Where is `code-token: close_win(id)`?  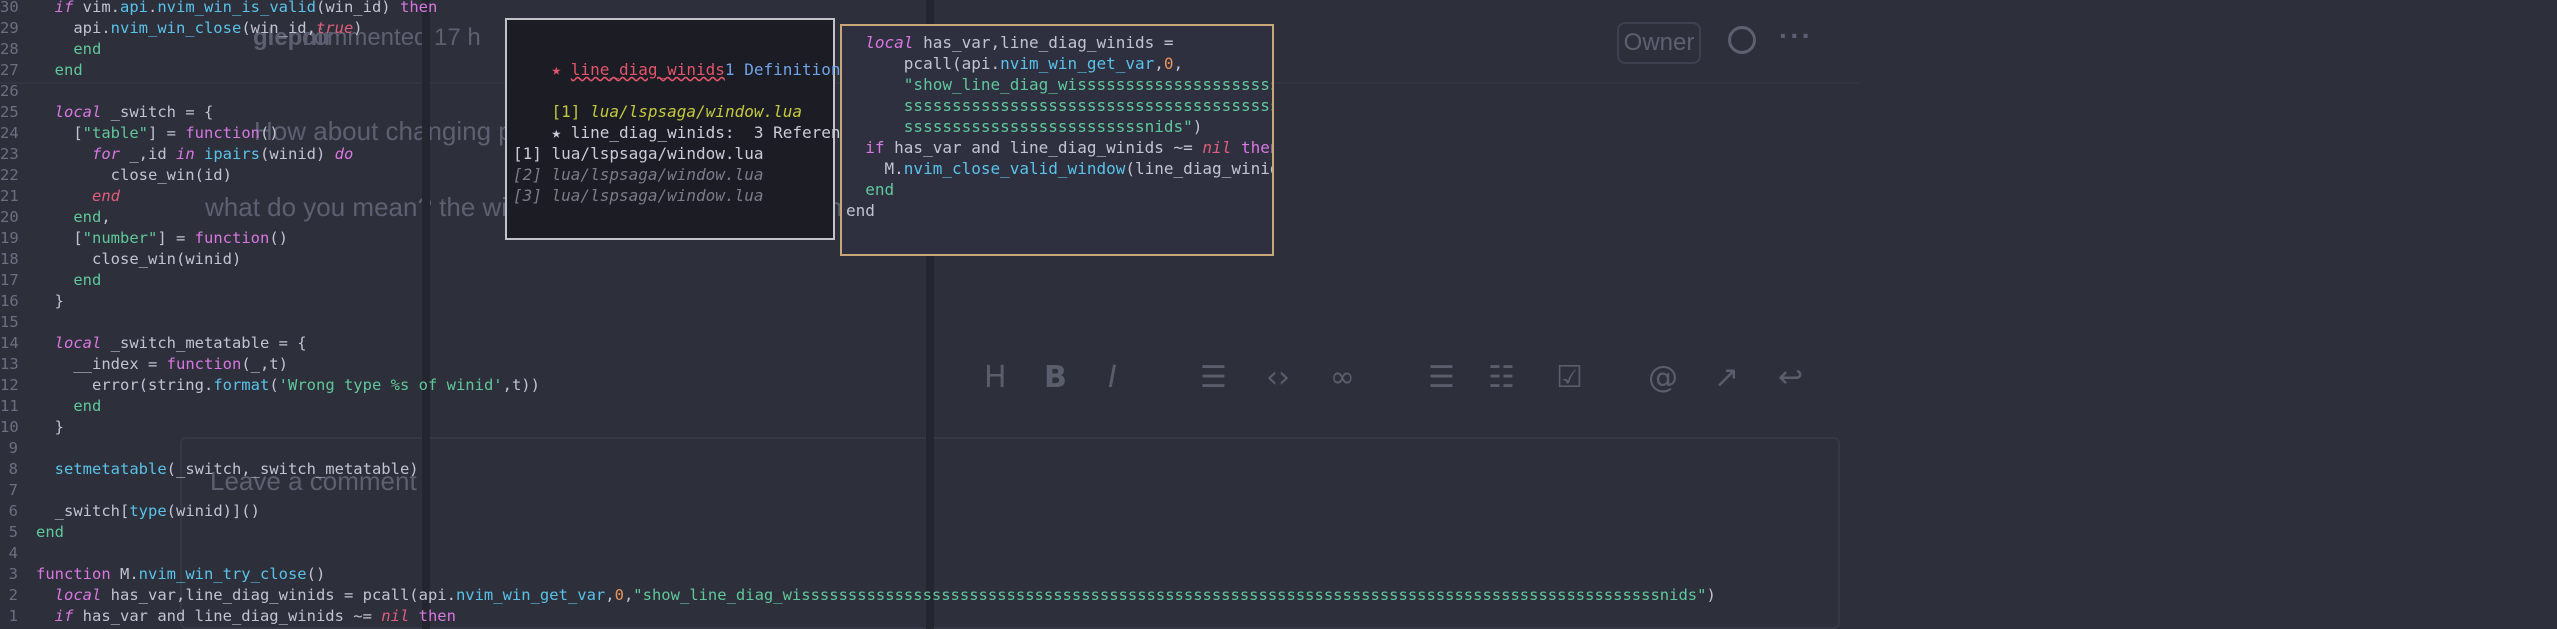 code-token: close_win(id) is located at coordinates (134, 175).